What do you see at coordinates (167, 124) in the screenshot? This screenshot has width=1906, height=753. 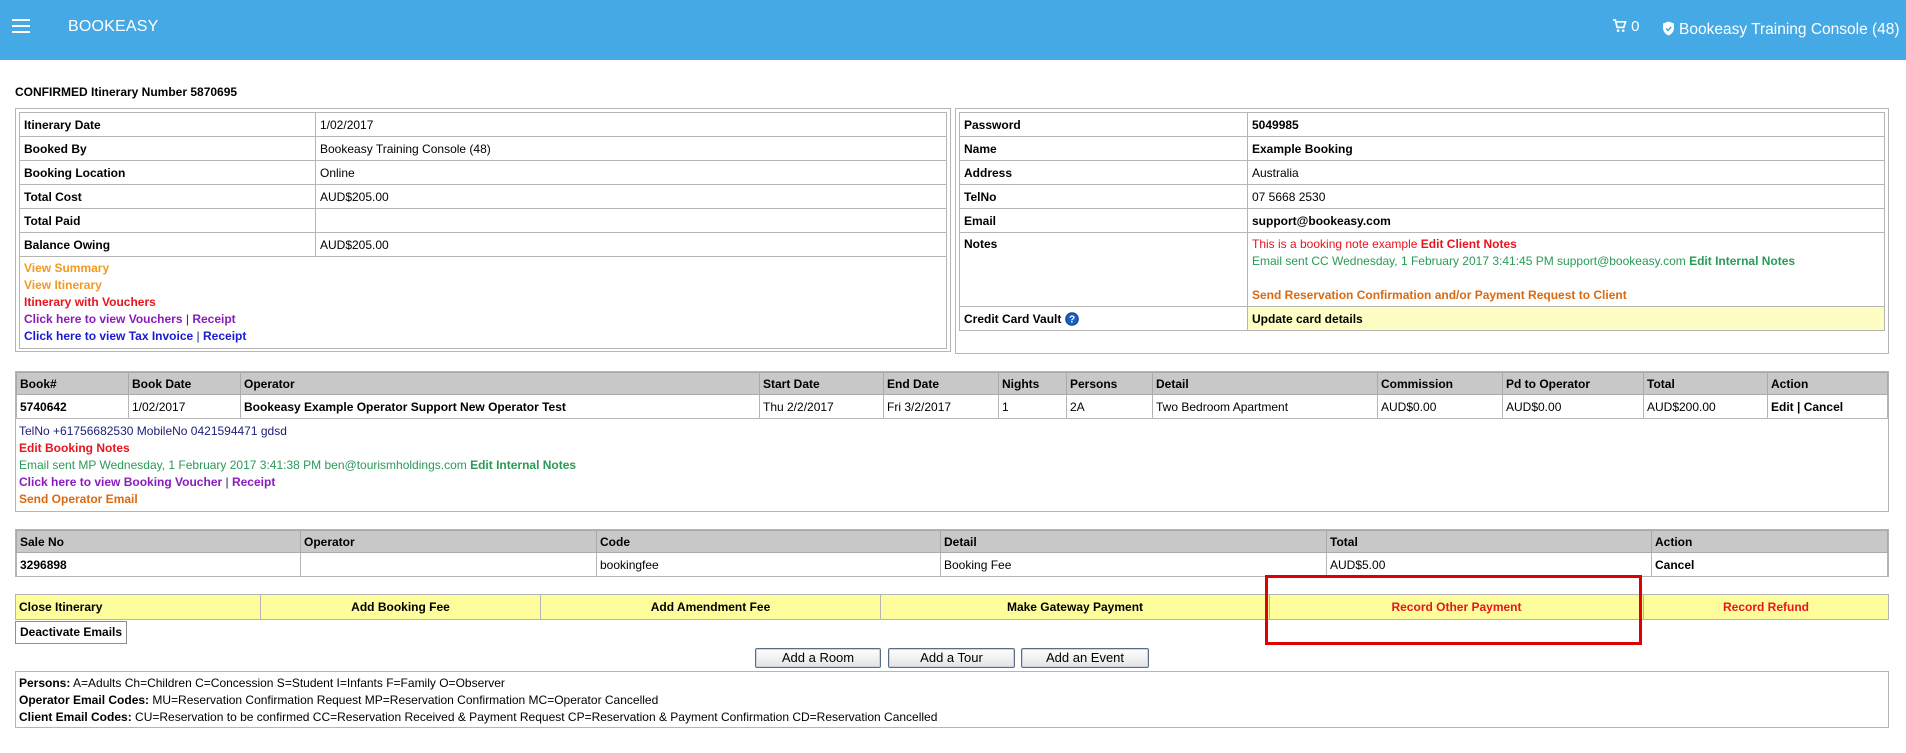 I see `itinerary-date-label: Itinerary Date` at bounding box center [167, 124].